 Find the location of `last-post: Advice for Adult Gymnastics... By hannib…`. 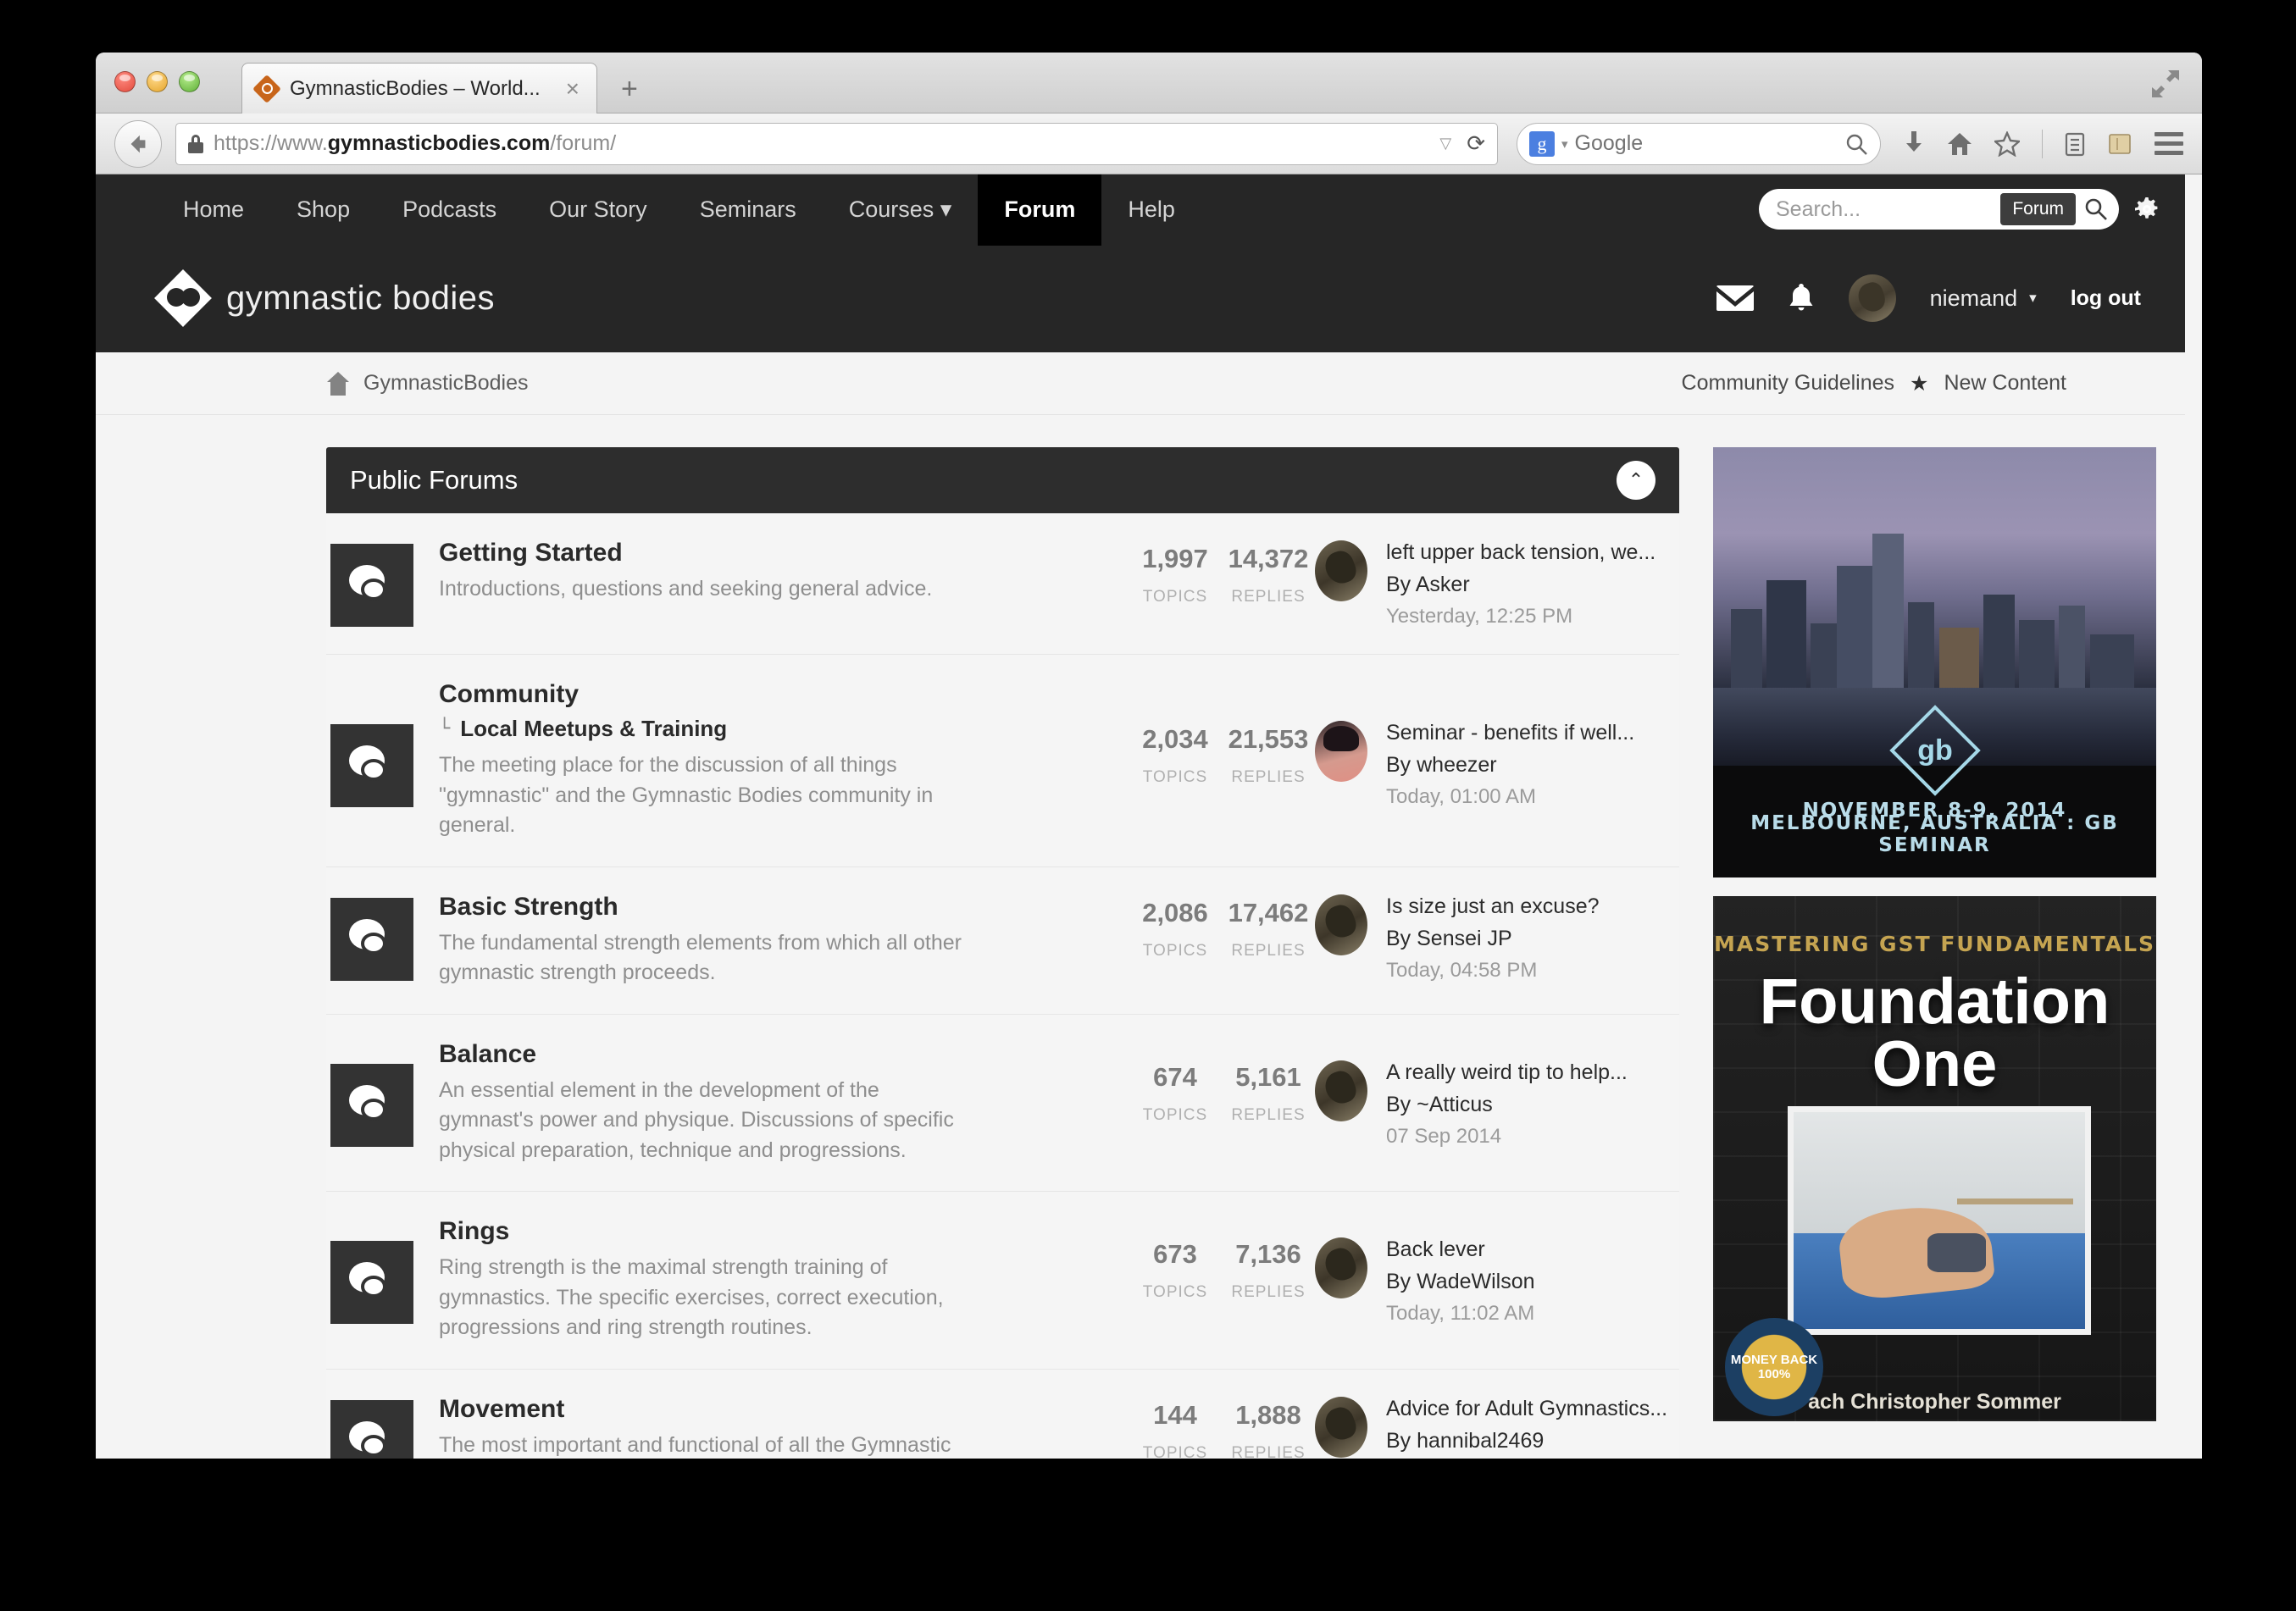

last-post: Advice for Adult Gymnastics... By hannib… is located at coordinates (1497, 1427).